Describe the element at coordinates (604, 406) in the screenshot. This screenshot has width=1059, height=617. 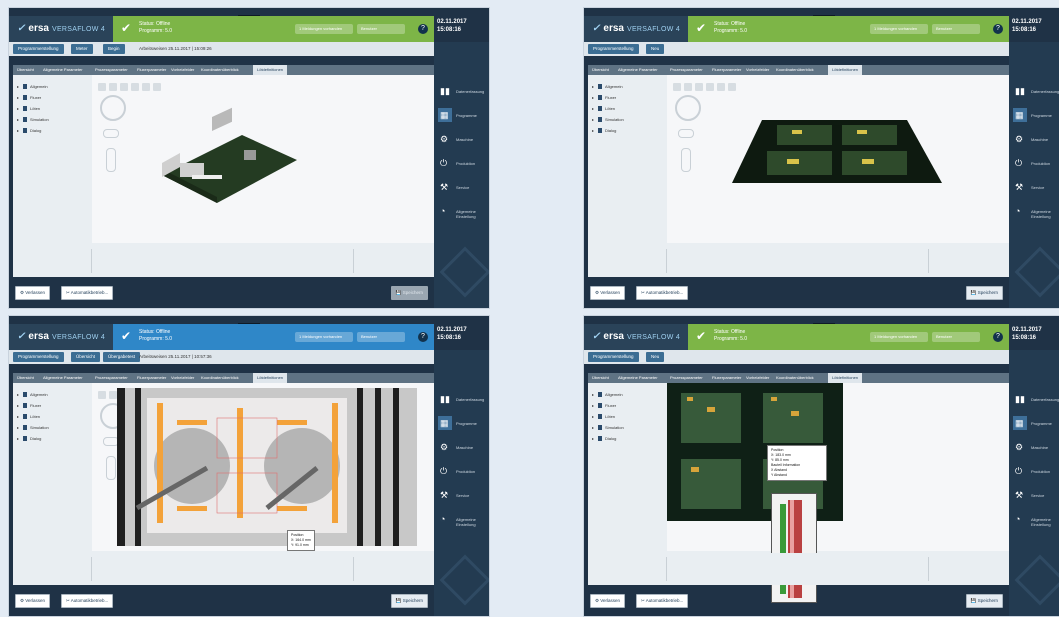
I see `tree-item: ▸ Fluxer` at that location.